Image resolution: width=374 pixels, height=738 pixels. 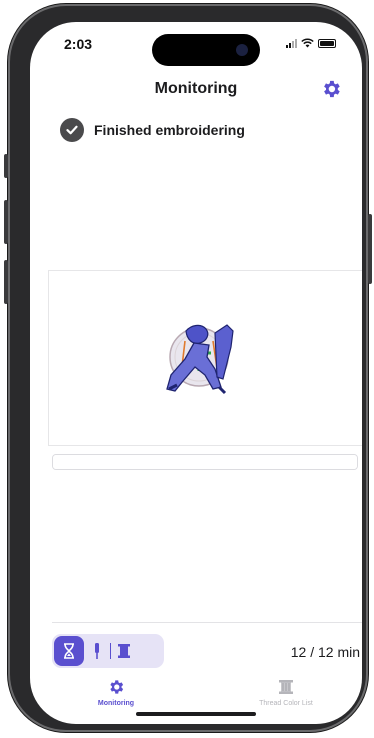 I want to click on embroidery-design-image, so click(x=200, y=359).